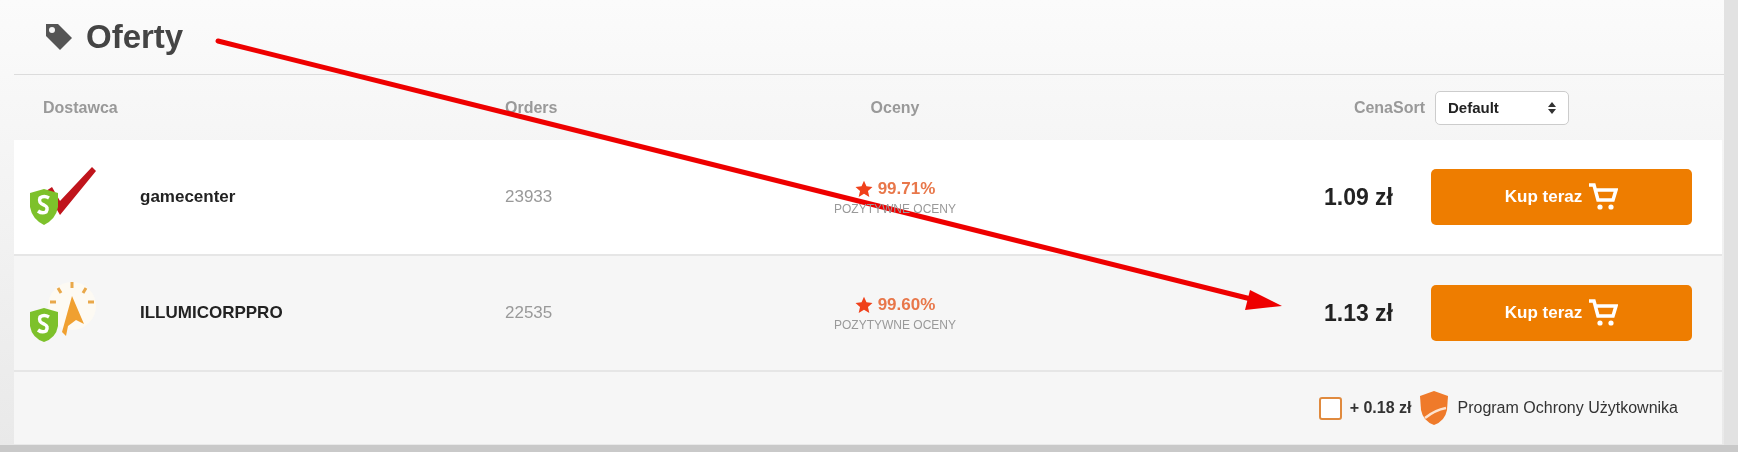 This screenshot has width=1738, height=452. Describe the element at coordinates (135, 37) in the screenshot. I see `section-title: Oferty` at that location.